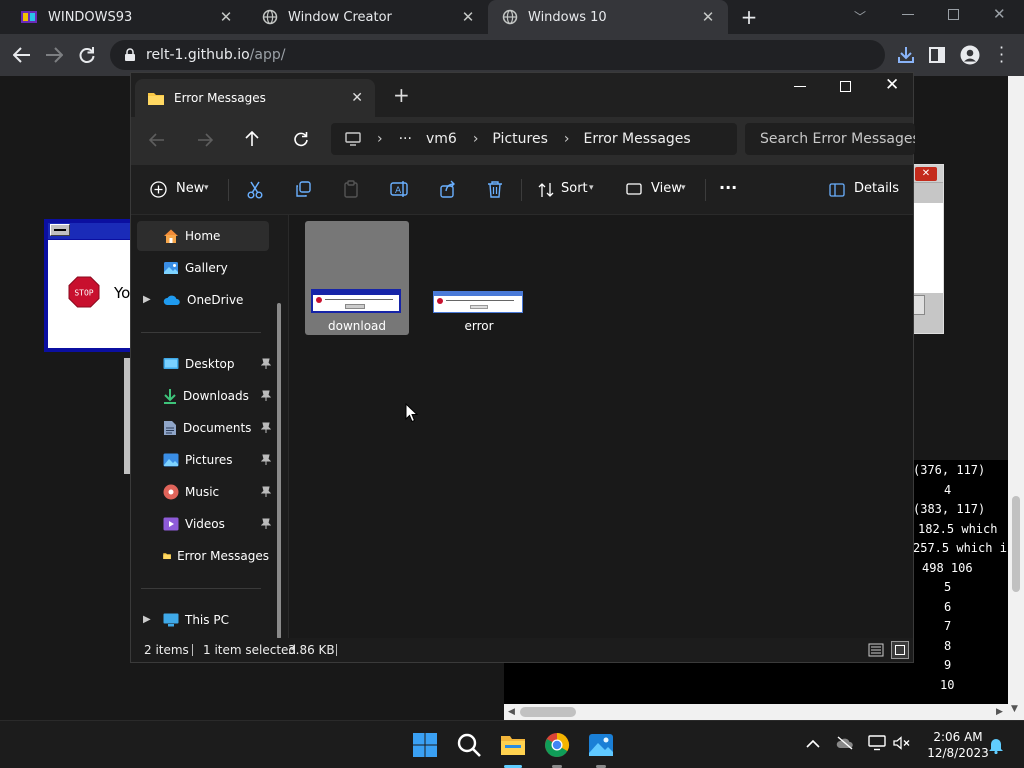  Describe the element at coordinates (469, 745) in the screenshot. I see `search-icon` at that location.